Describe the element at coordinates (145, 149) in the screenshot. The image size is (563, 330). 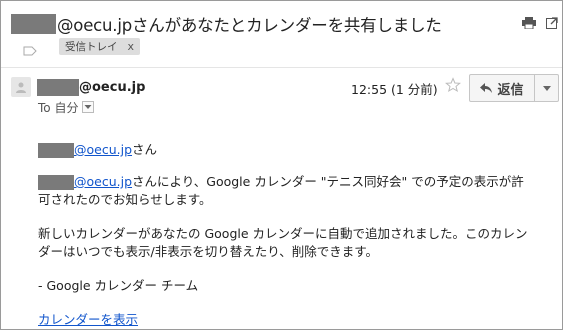
I see `greeting-suffix: さん` at that location.